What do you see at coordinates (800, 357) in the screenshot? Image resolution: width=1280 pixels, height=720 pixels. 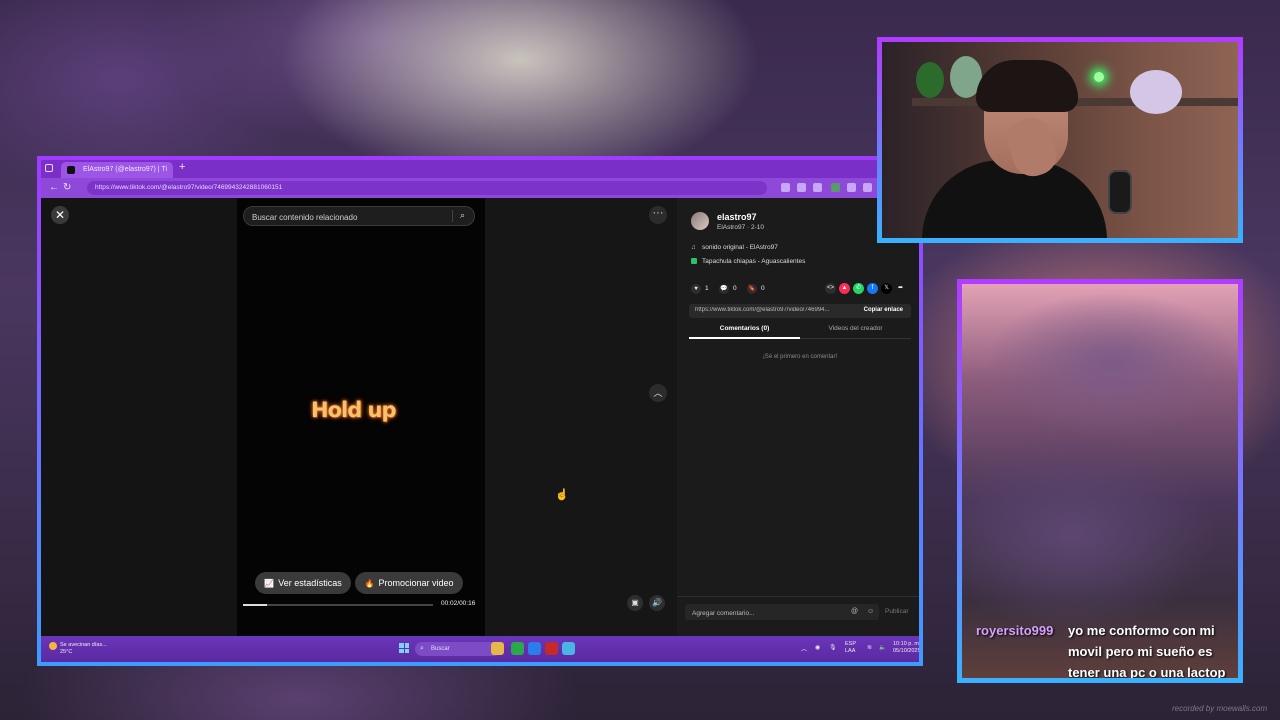 I see `empty-comments-text: ¡Sé el primero en comentar!` at bounding box center [800, 357].